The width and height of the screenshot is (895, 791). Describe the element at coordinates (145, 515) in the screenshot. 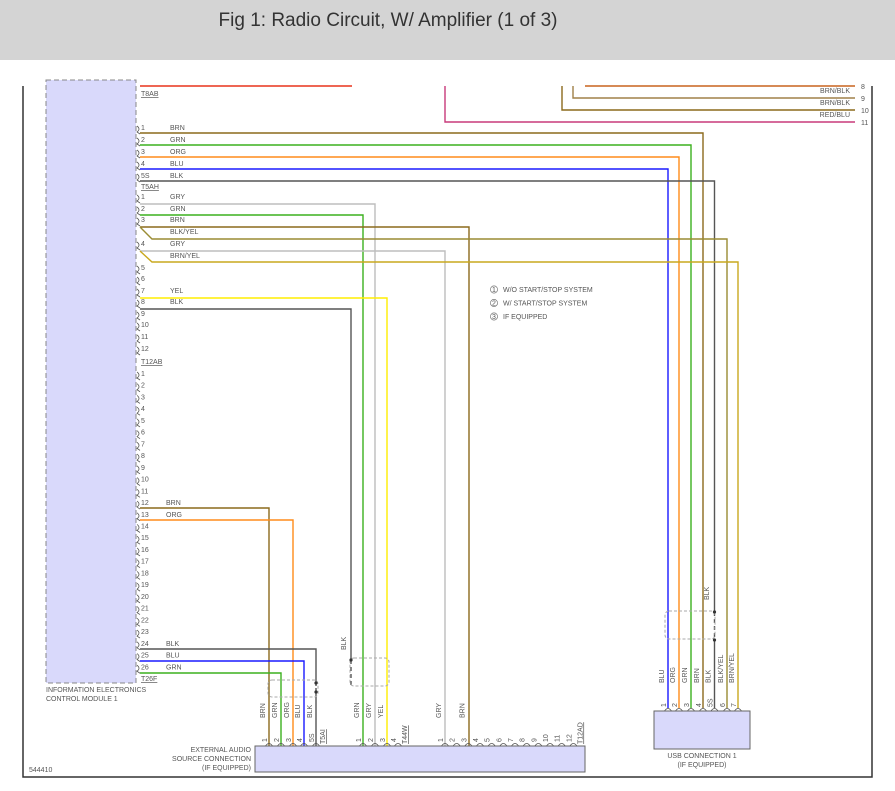

I see `module-pin-number: 13` at that location.